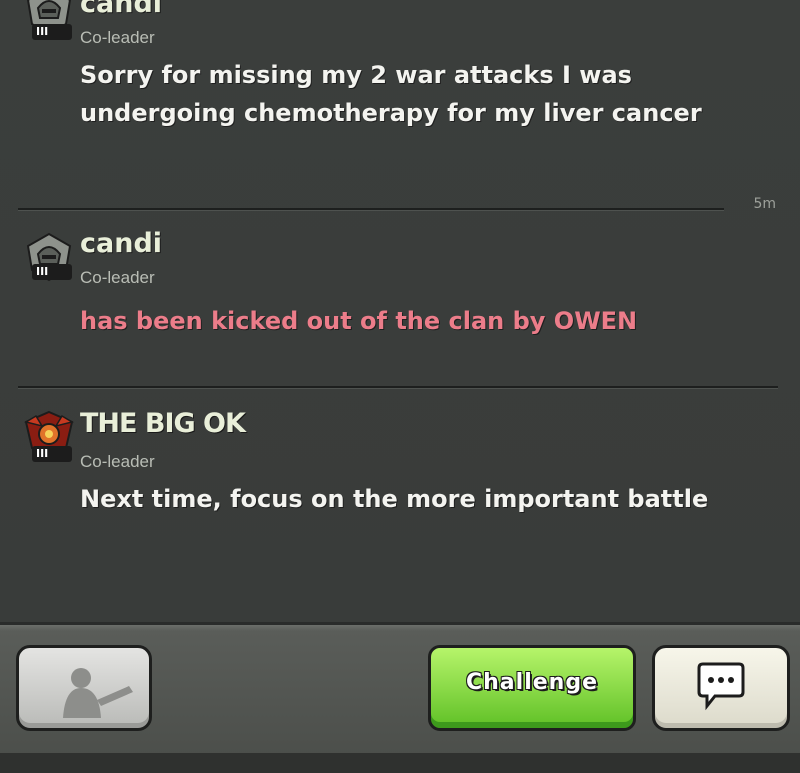  I want to click on chat-input-button, so click(721, 688).